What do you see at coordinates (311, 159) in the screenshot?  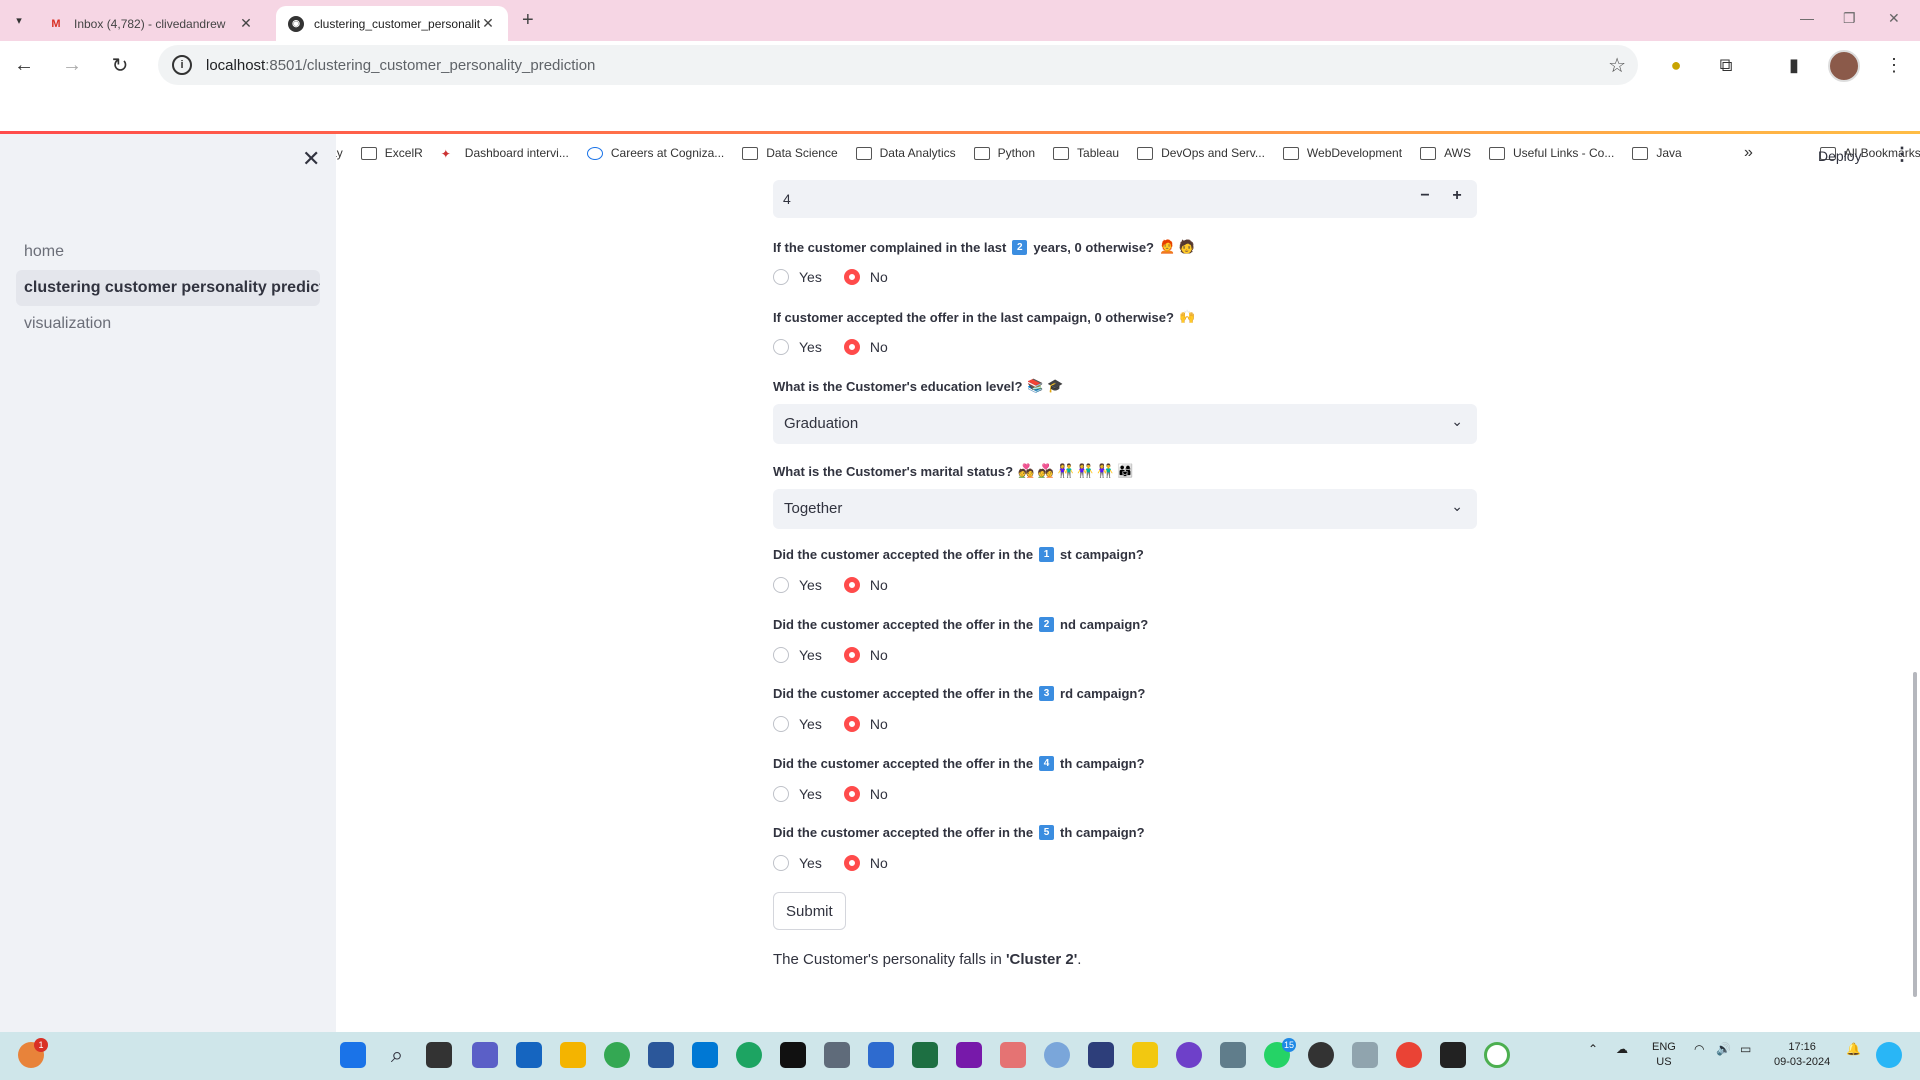 I see `close-sidebar-icon: ✕` at bounding box center [311, 159].